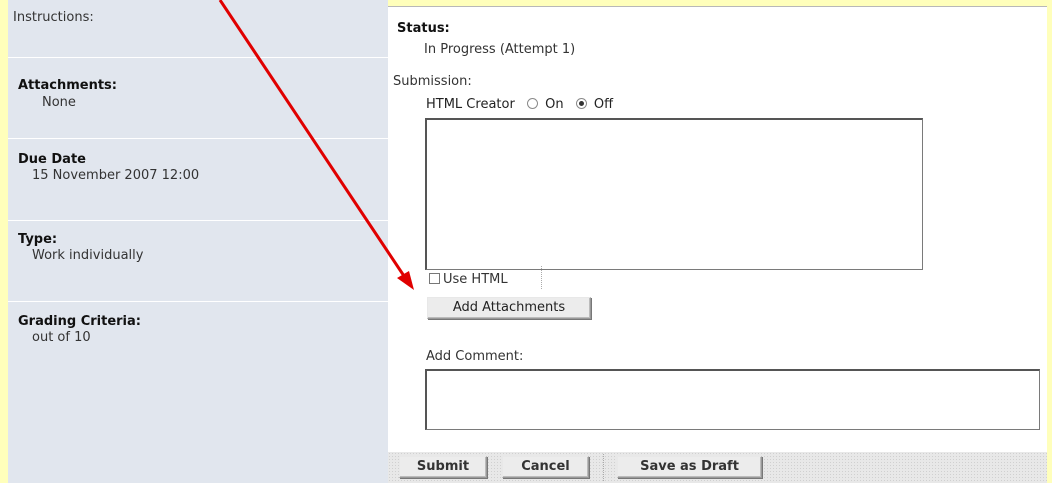 The width and height of the screenshot is (1052, 484). I want to click on instructions-label: Instructions:, so click(53, 17).